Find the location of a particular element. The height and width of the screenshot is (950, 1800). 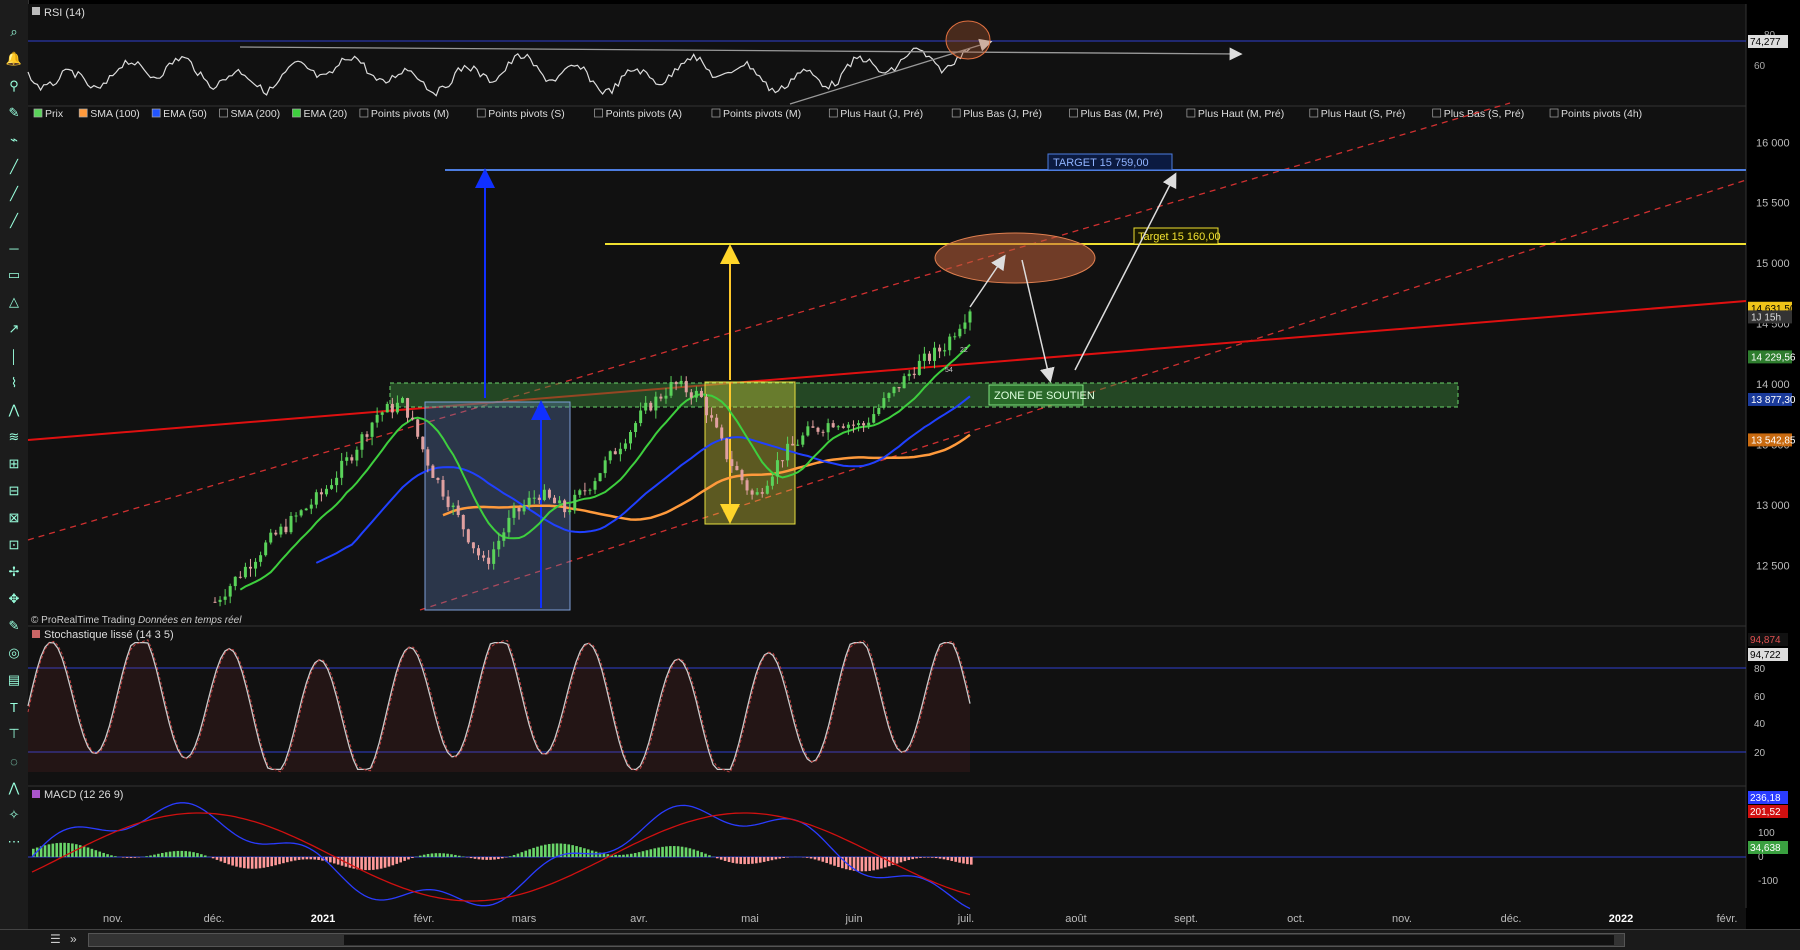

rsi-panel is located at coordinates (887, 55).